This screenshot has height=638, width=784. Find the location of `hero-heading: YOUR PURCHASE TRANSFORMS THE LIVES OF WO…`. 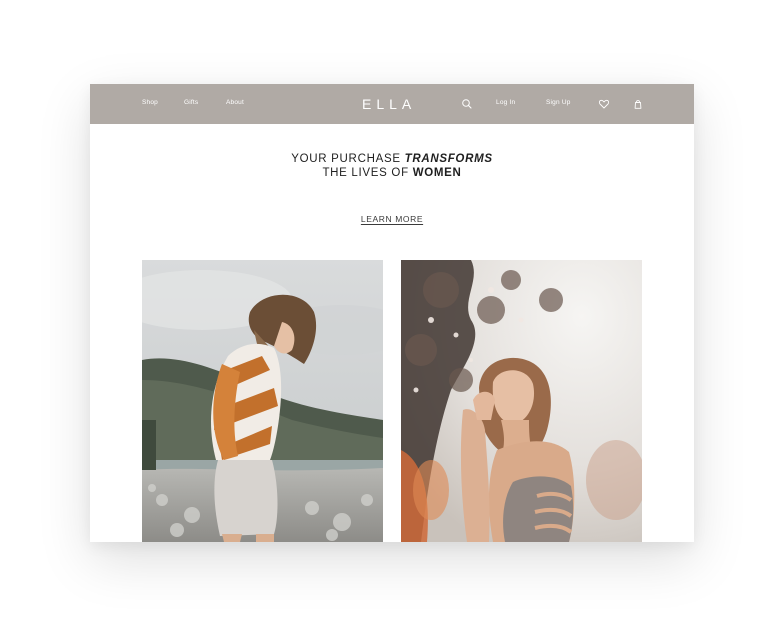

hero-heading: YOUR PURCHASE TRANSFORMS THE LIVES OF WO… is located at coordinates (392, 166).